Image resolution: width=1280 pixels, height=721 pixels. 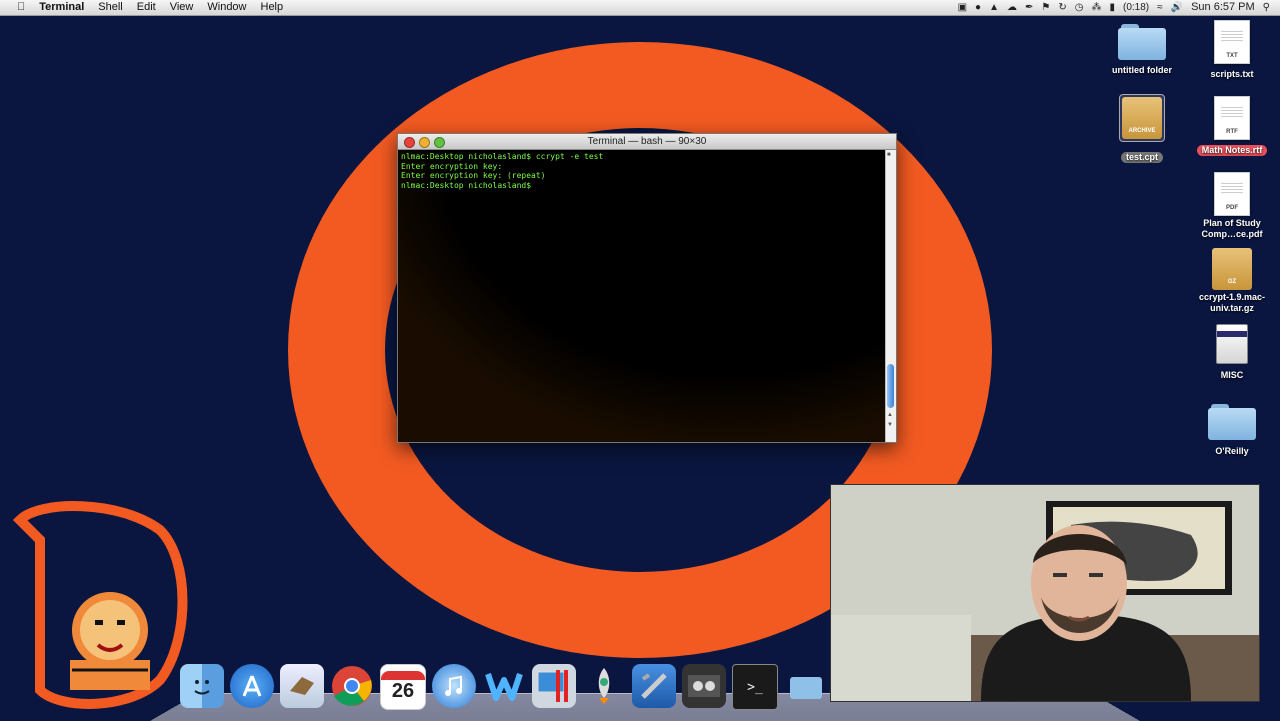 I want to click on menu-help: Help, so click(x=272, y=7).